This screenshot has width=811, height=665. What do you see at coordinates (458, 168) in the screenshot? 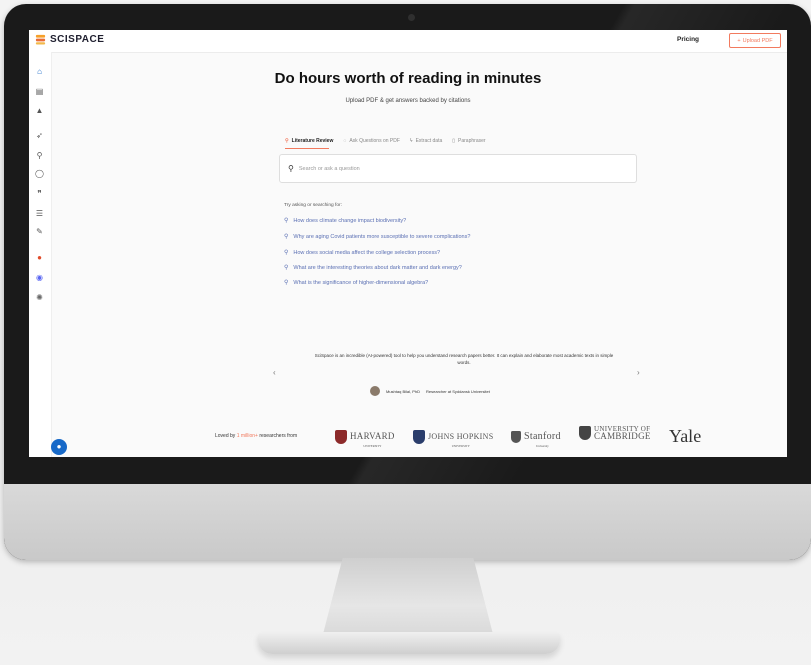
I see `search-input: ⚲ Search or ask a question` at bounding box center [458, 168].